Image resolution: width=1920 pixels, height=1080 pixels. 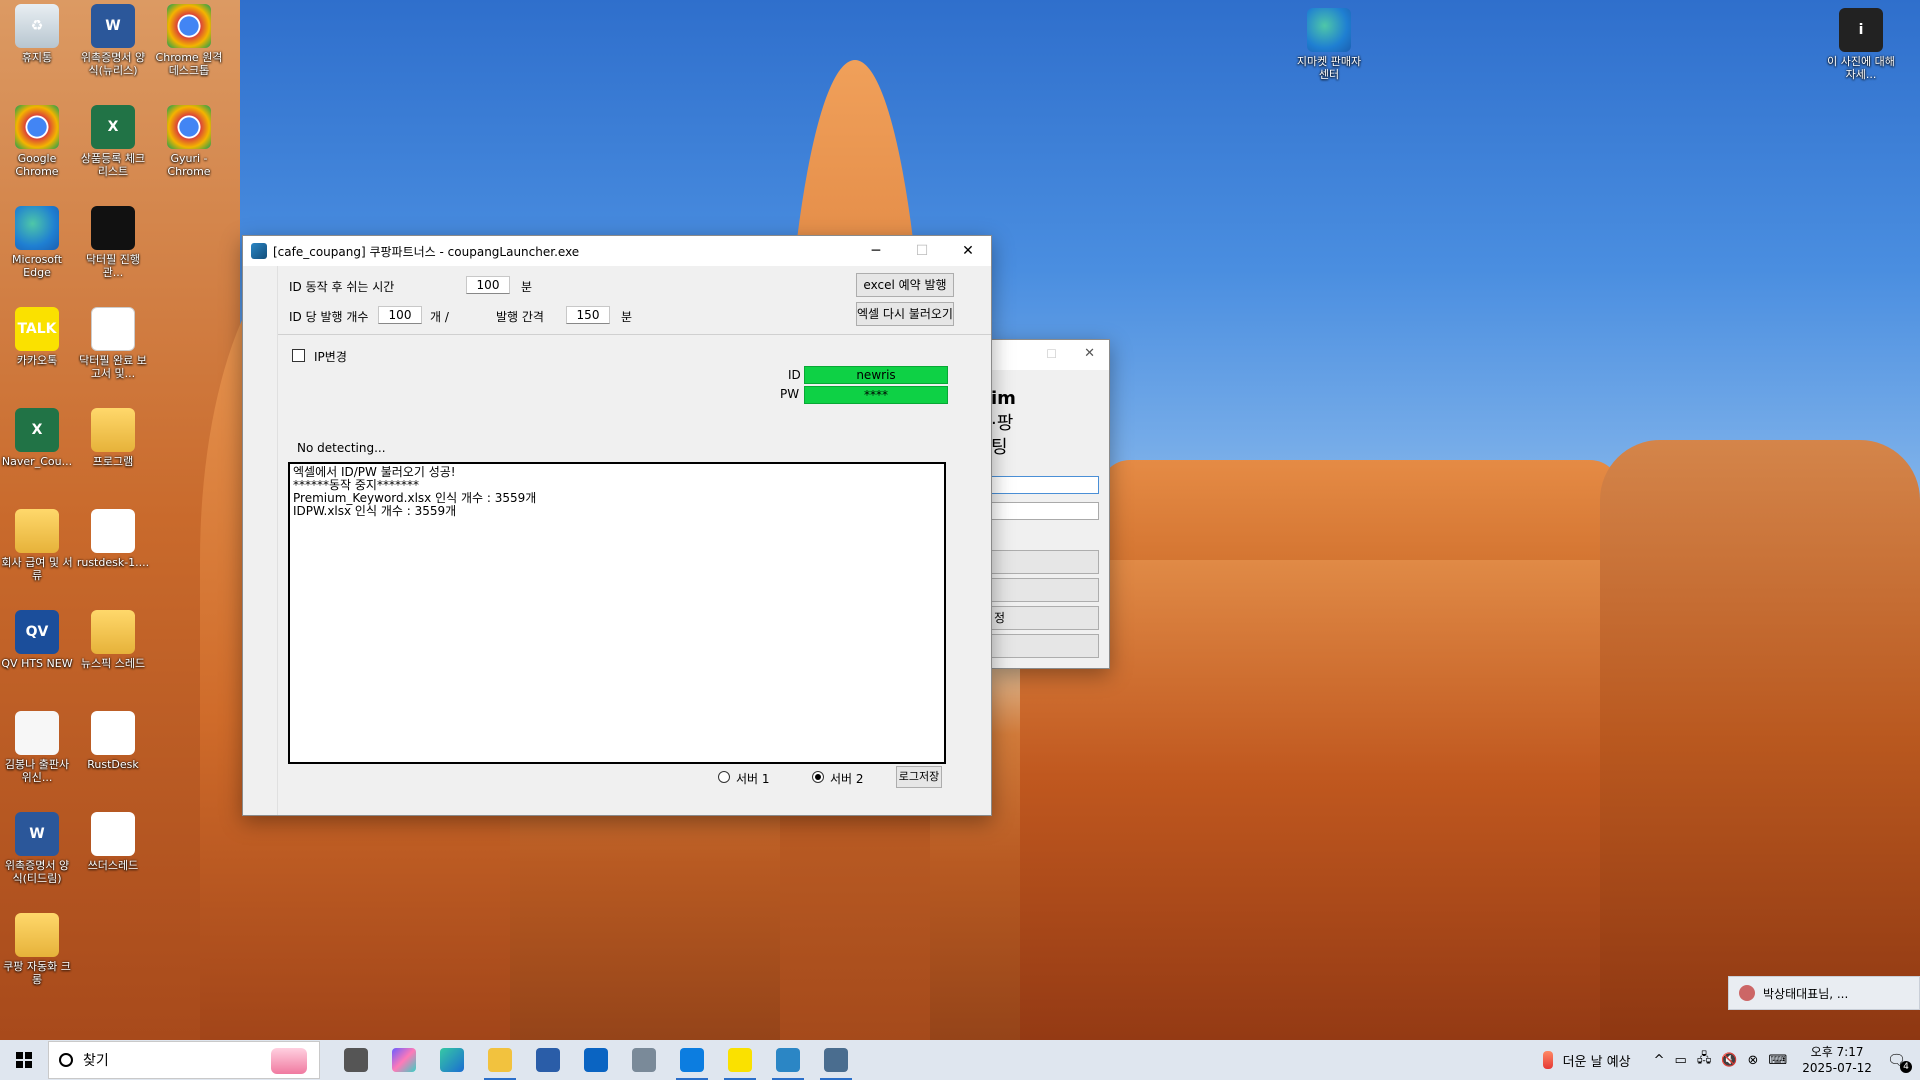 I want to click on desktop-icon: 쿠팡 자동화 크롱, so click(x=37, y=949).